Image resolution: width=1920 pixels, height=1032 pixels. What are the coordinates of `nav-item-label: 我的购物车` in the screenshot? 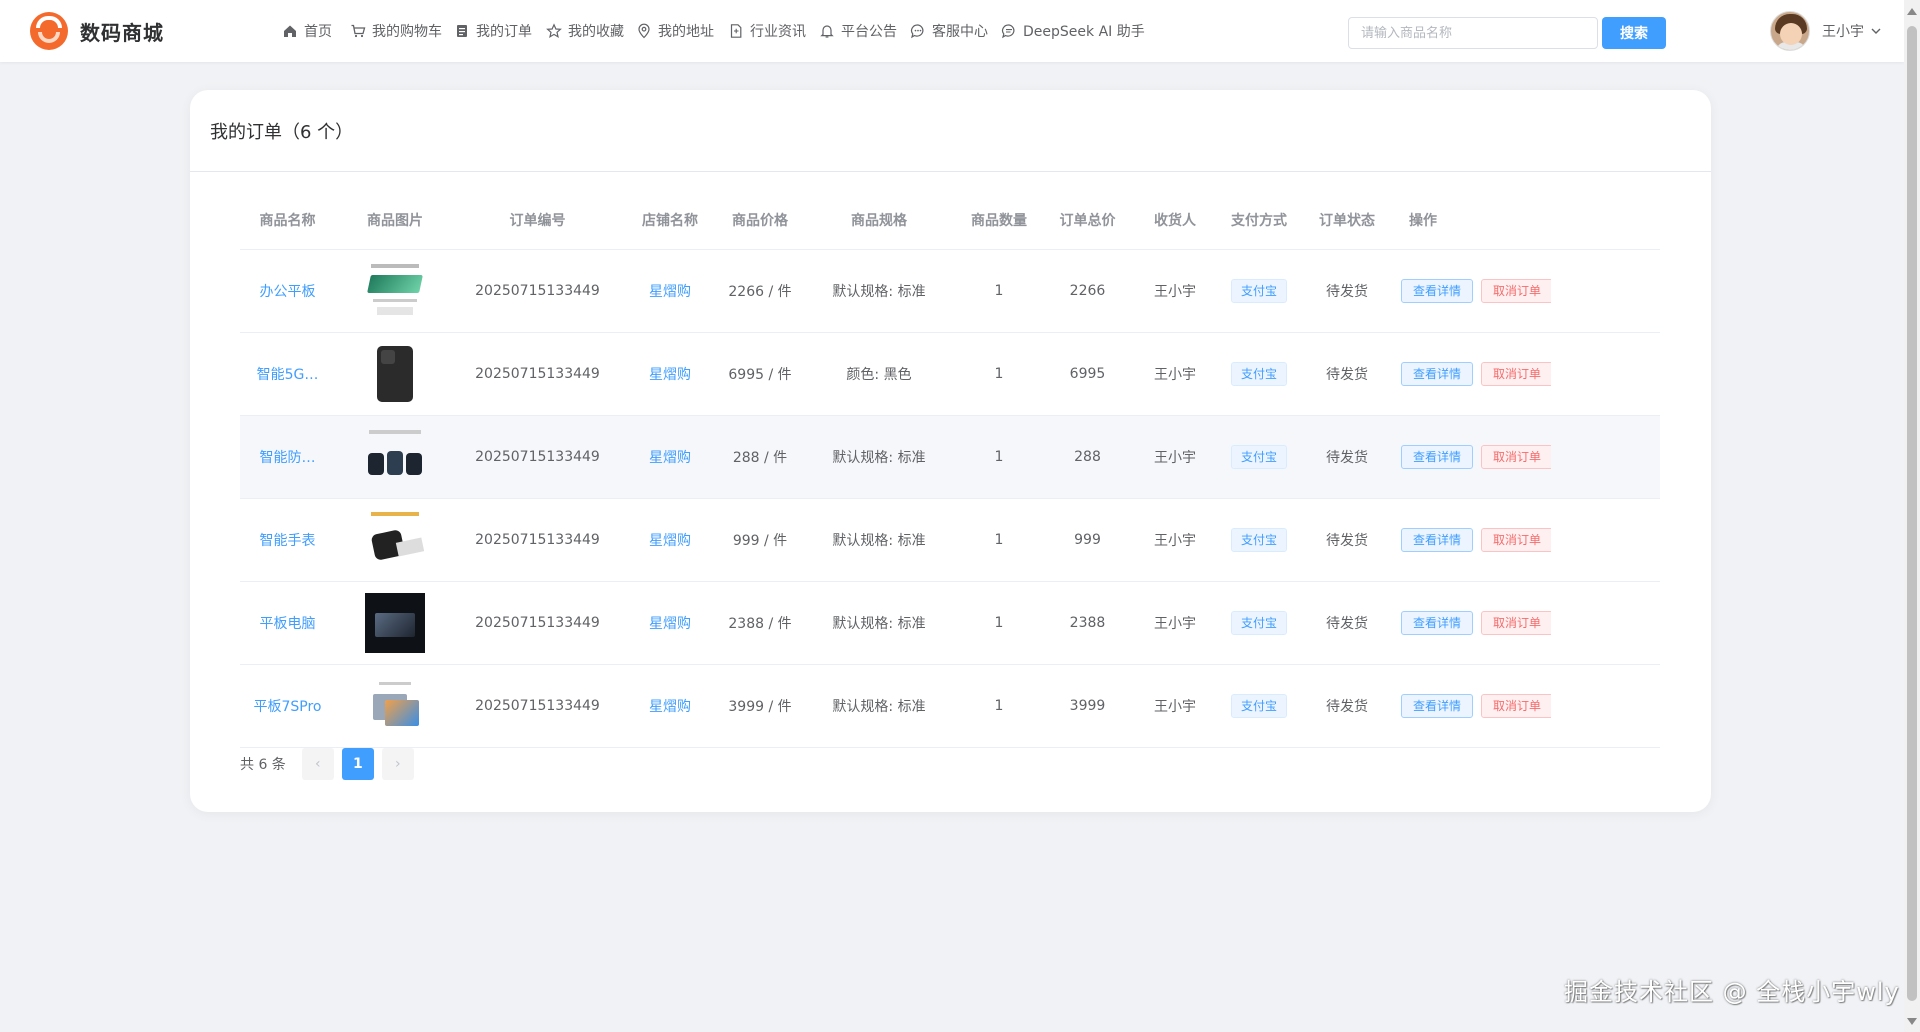 It's located at (407, 32).